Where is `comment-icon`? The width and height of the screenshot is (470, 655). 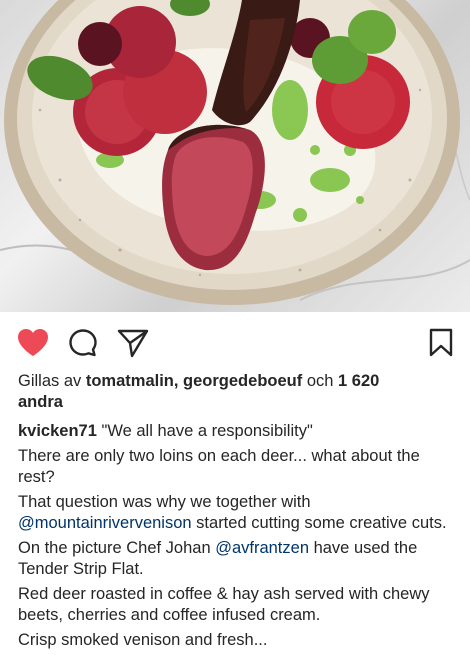
comment-icon is located at coordinates (83, 345).